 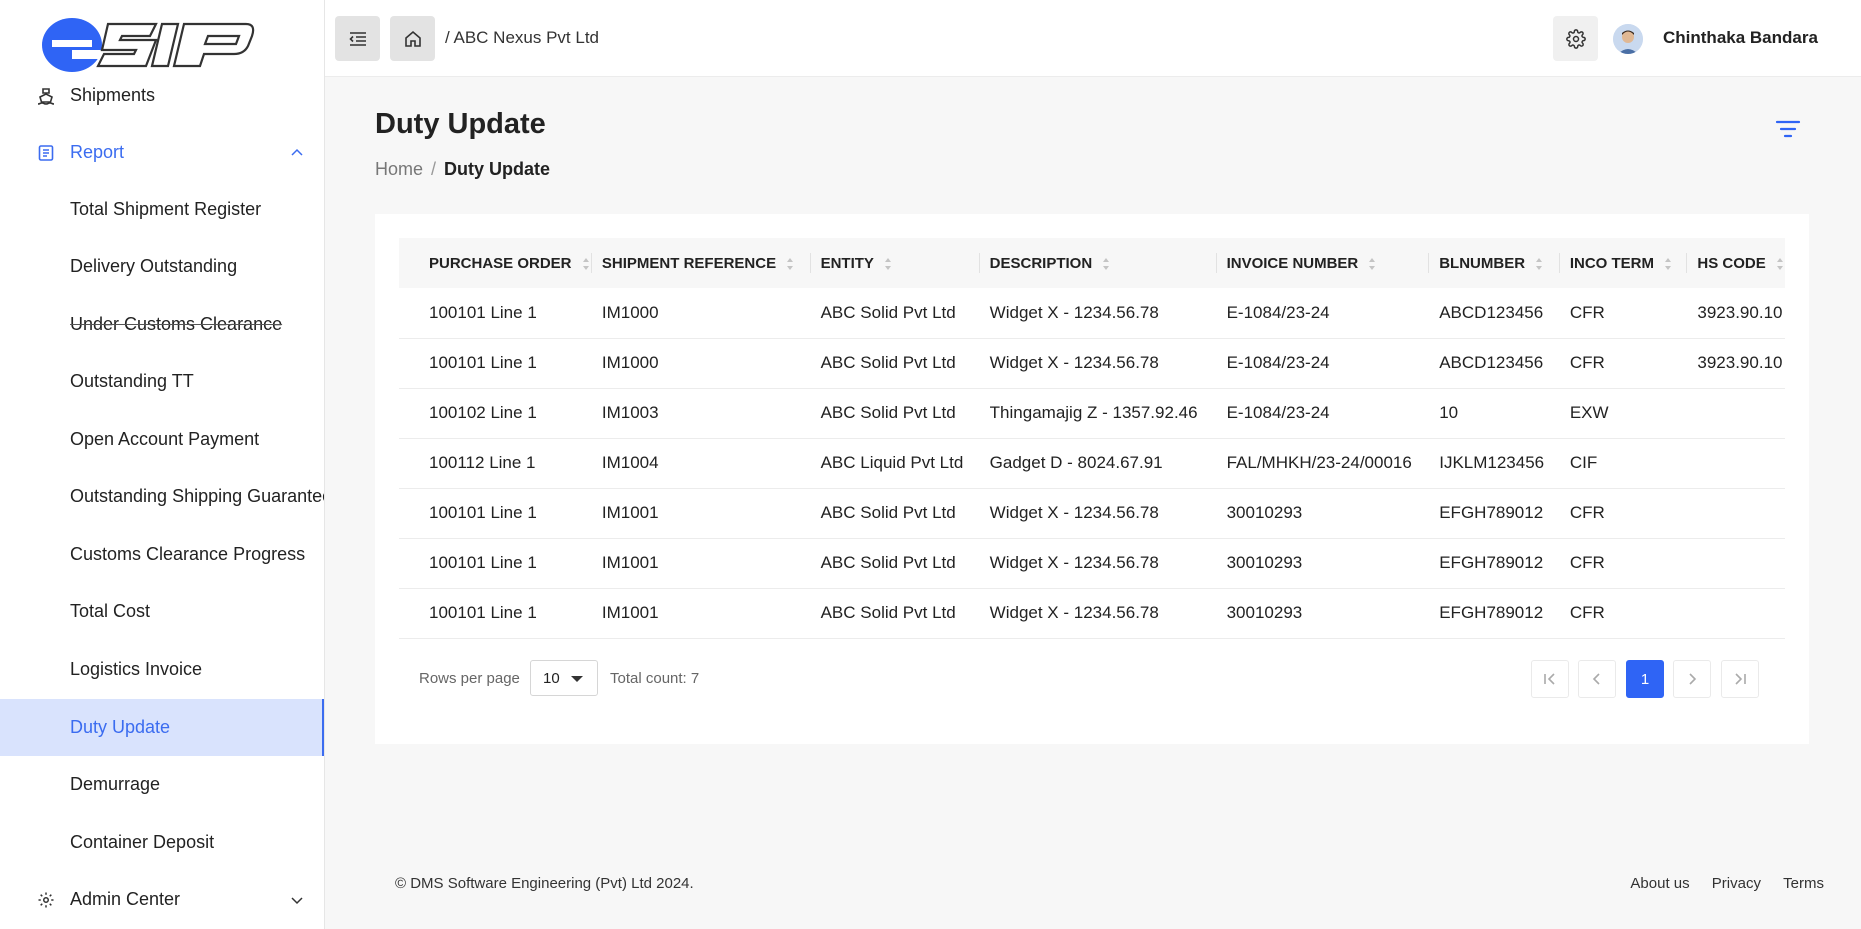 I want to click on sidebar-item-label: Container Deposit, so click(x=142, y=842).